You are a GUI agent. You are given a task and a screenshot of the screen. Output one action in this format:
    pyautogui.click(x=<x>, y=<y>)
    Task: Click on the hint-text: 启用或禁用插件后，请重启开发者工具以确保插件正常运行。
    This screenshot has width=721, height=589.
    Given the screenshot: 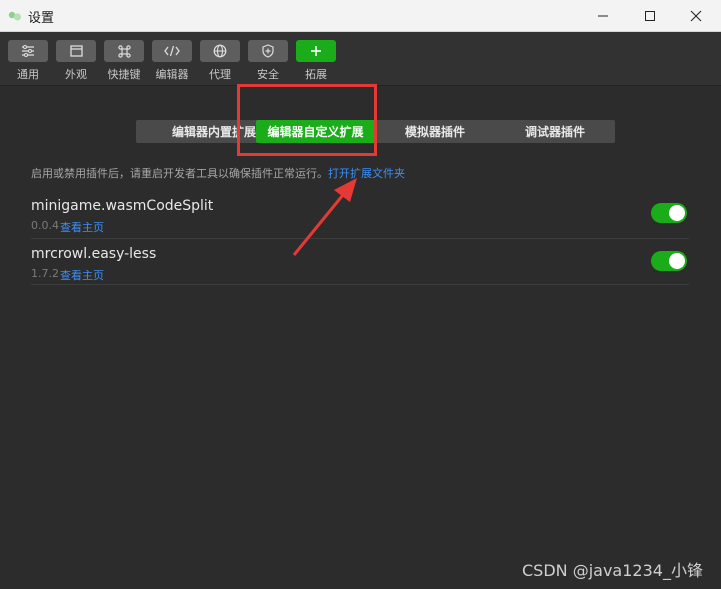 What is the action you would take?
    pyautogui.click(x=179, y=173)
    